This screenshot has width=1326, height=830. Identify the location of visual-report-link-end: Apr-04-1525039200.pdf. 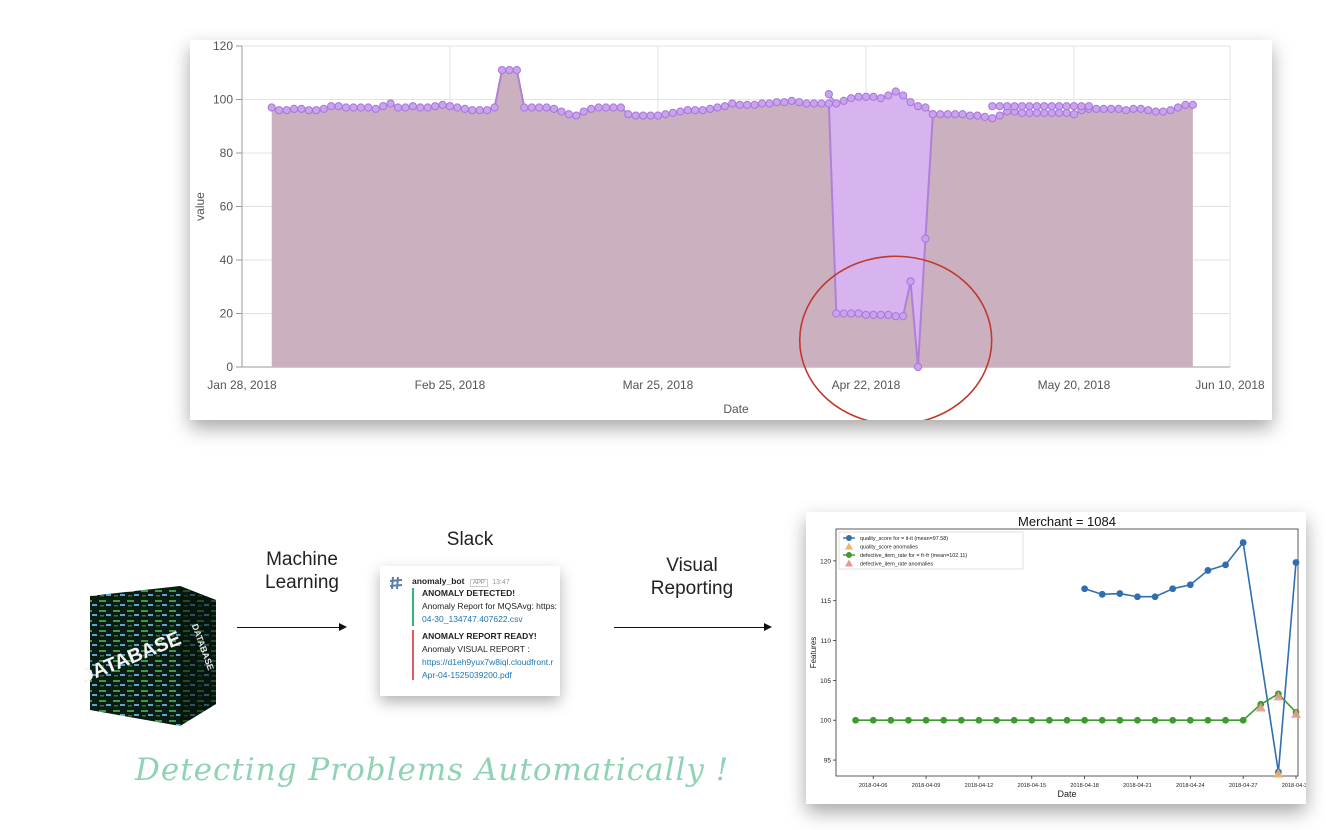
(467, 675).